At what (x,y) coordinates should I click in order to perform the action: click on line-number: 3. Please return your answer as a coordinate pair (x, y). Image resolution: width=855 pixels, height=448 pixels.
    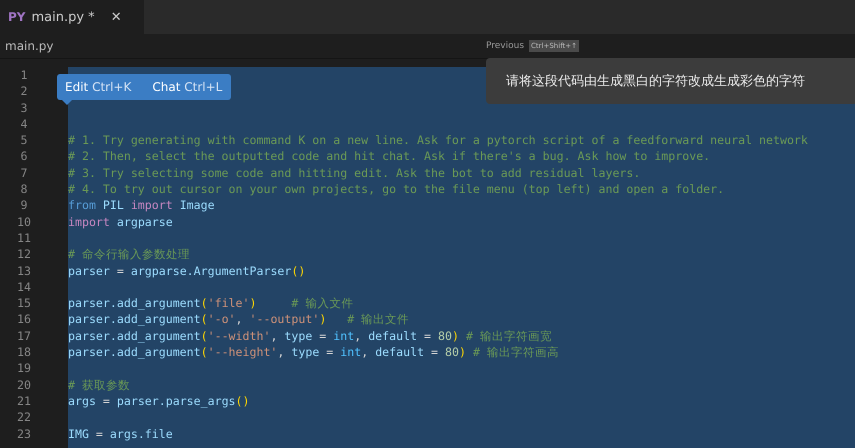
    Looking at the image, I should click on (24, 108).